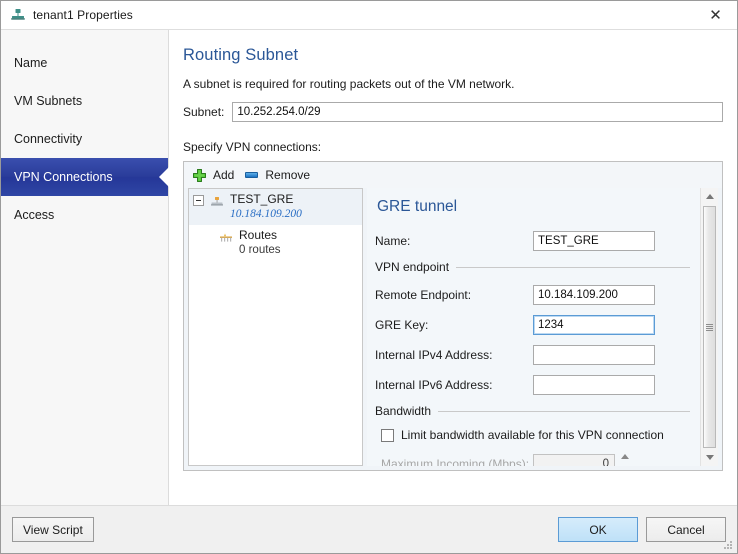 Image resolution: width=738 pixels, height=554 pixels. I want to click on routes-icon, so click(226, 238).